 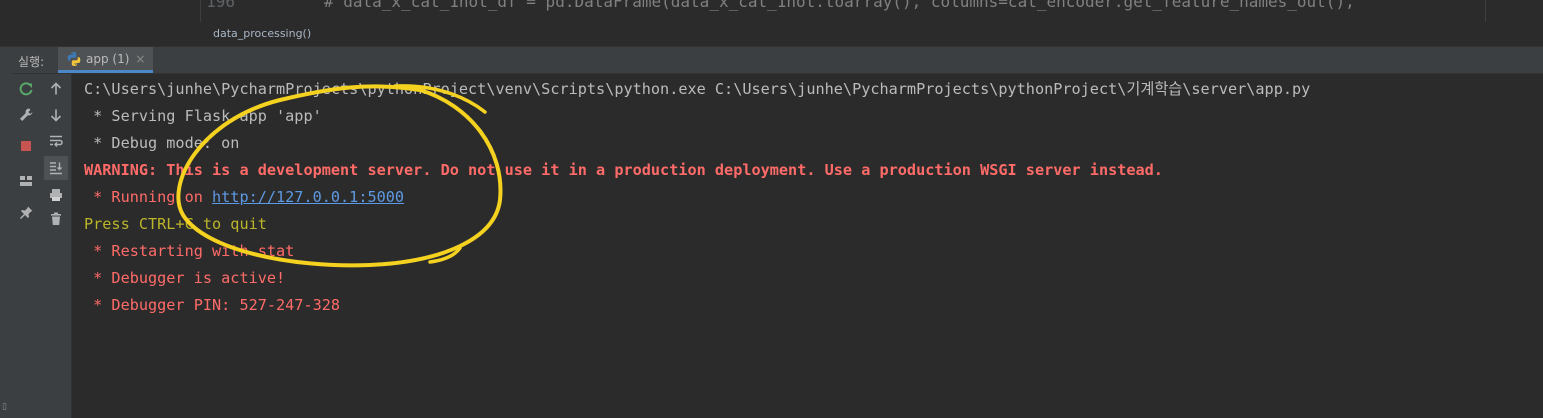 I want to click on run-tool-window-header: 실행: app (1) ×, so click(x=771, y=60).